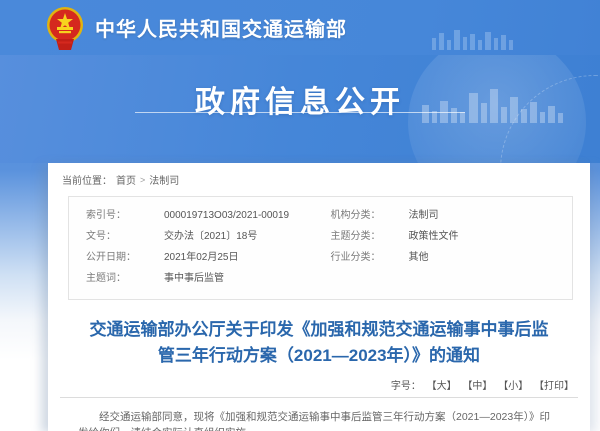 The height and width of the screenshot is (431, 600). What do you see at coordinates (101, 236) in the screenshot?
I see `meta-label: 文号：` at bounding box center [101, 236].